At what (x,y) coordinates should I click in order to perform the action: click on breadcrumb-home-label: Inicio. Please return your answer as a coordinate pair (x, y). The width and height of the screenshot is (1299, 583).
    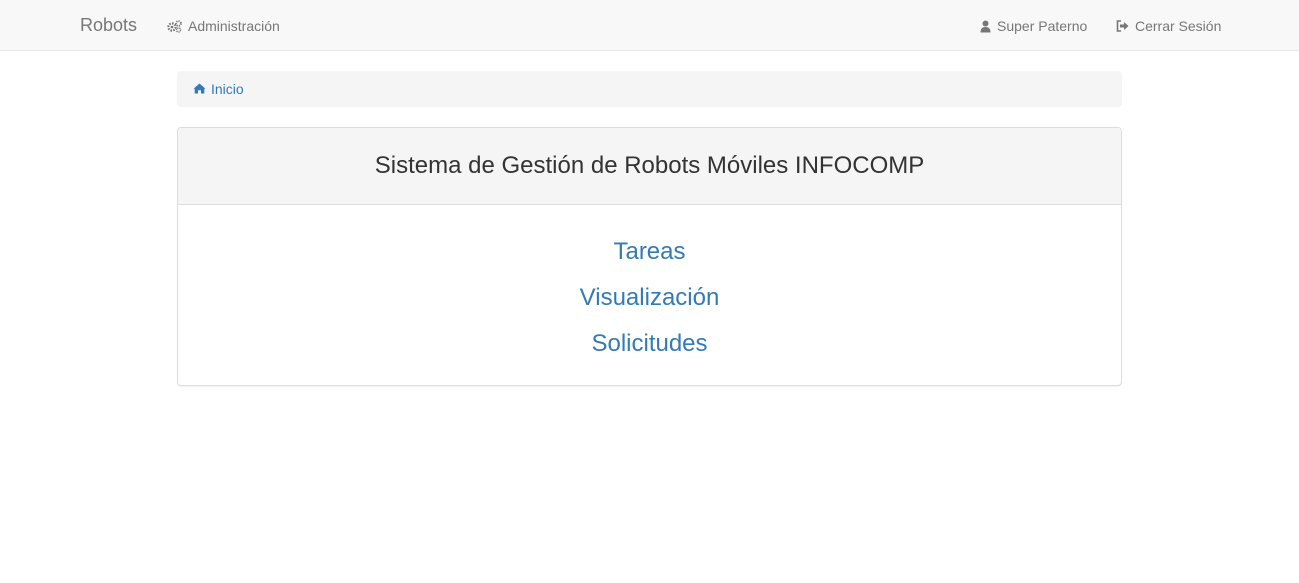
    Looking at the image, I should click on (227, 89).